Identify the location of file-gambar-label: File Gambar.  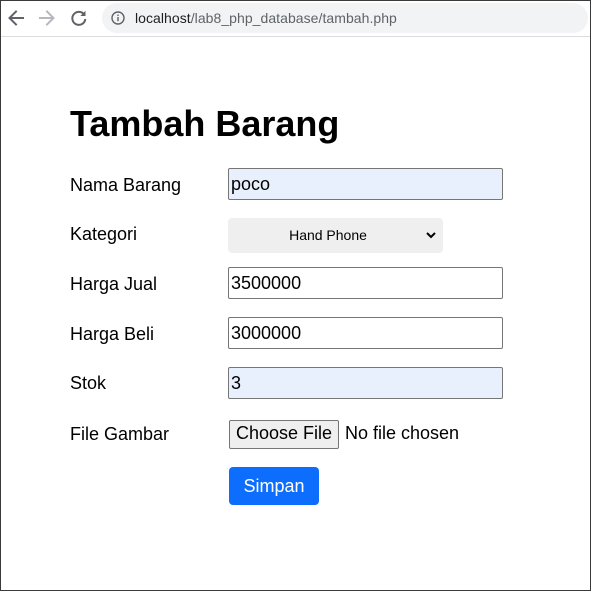
(120, 434).